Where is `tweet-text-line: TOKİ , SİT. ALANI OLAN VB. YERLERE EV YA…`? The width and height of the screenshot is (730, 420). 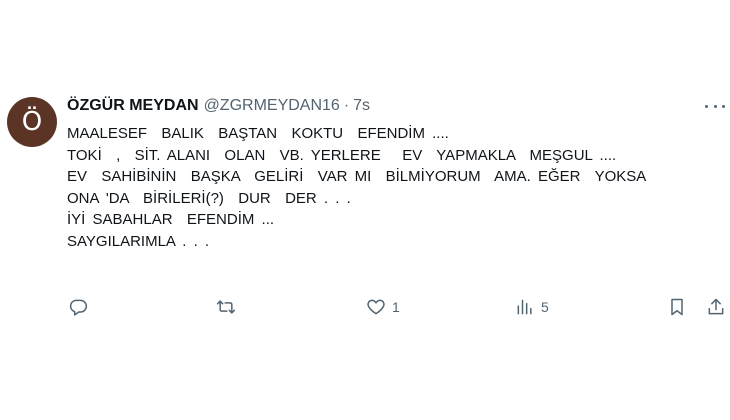
tweet-text-line: TOKİ , SİT. ALANI OLAN VB. YERLERE EV YA… is located at coordinates (342, 155).